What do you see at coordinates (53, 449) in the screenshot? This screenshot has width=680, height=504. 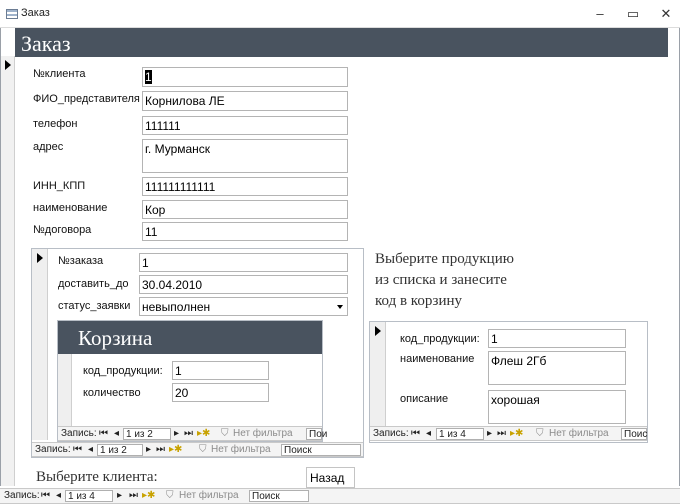 I see `order-nav-label: Запись:` at bounding box center [53, 449].